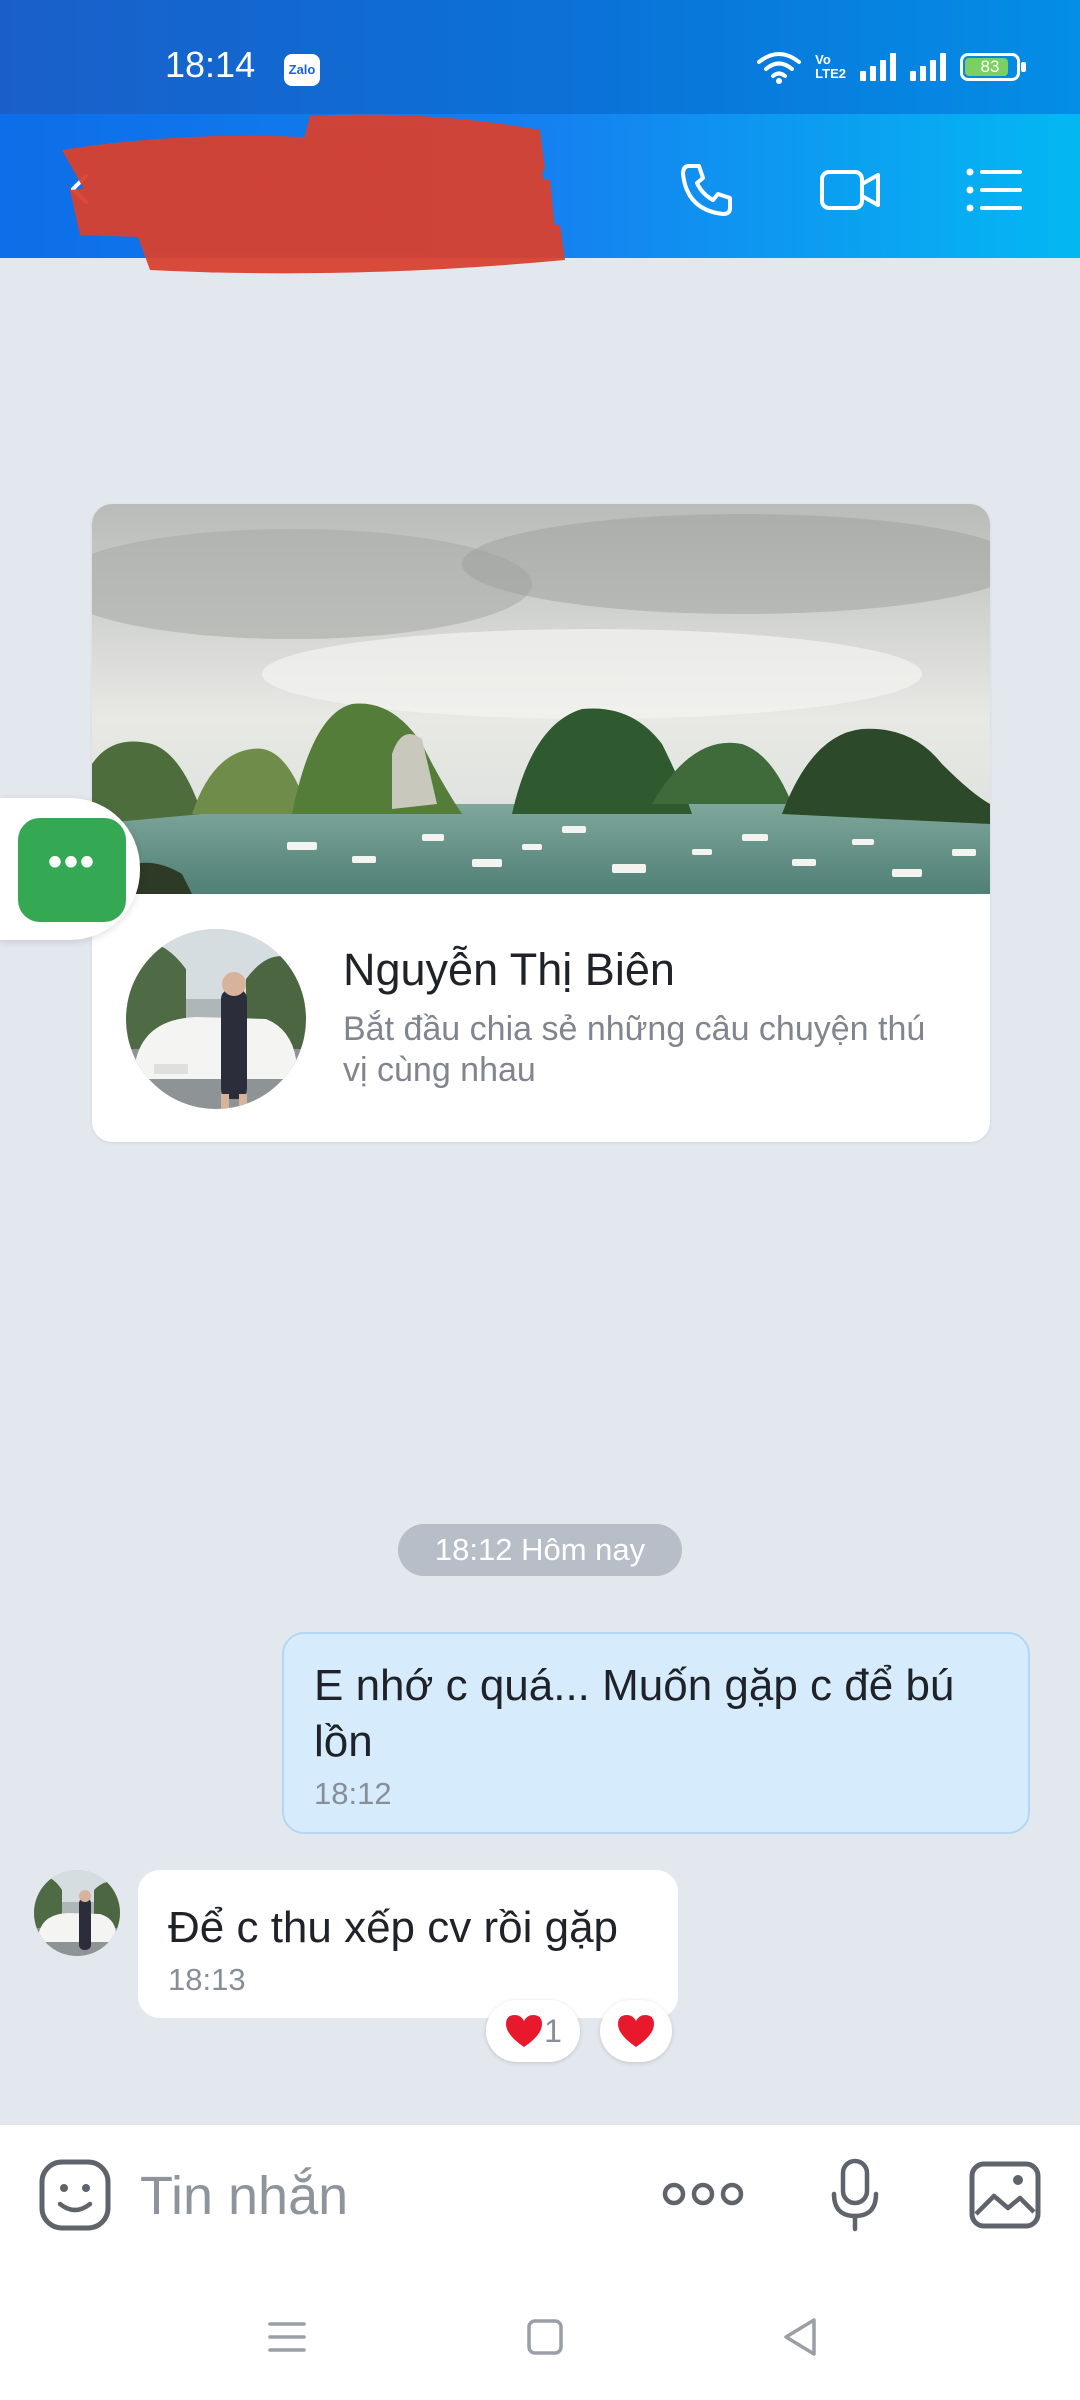  What do you see at coordinates (216, 1019) in the screenshot?
I see `profile-avatar` at bounding box center [216, 1019].